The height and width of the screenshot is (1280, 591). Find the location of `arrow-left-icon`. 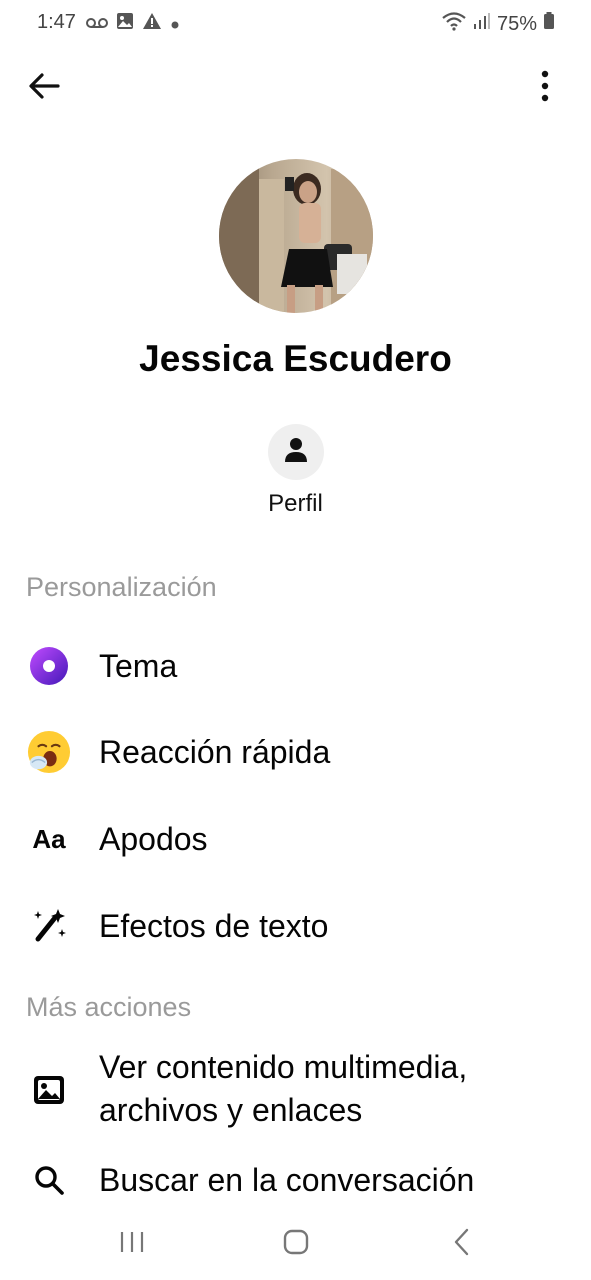

arrow-left-icon is located at coordinates (44, 88).